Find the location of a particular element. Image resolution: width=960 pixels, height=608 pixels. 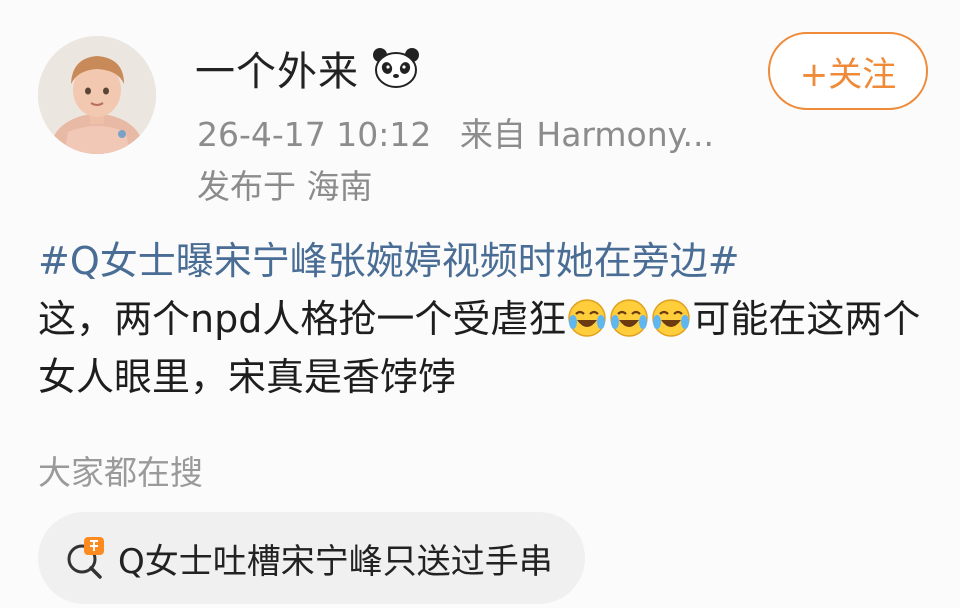

author-name: 一个外来 is located at coordinates (277, 68).